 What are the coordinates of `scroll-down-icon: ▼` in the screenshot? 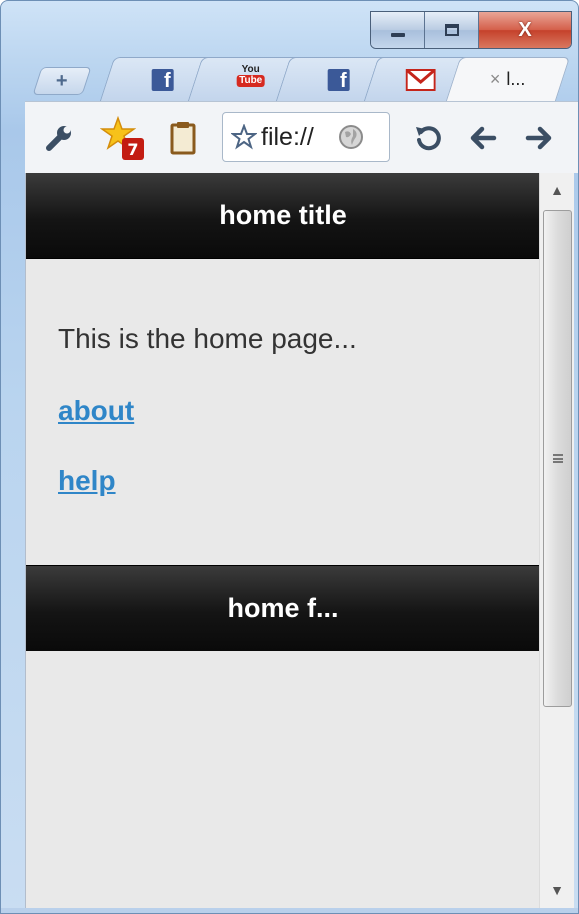 It's located at (557, 890).